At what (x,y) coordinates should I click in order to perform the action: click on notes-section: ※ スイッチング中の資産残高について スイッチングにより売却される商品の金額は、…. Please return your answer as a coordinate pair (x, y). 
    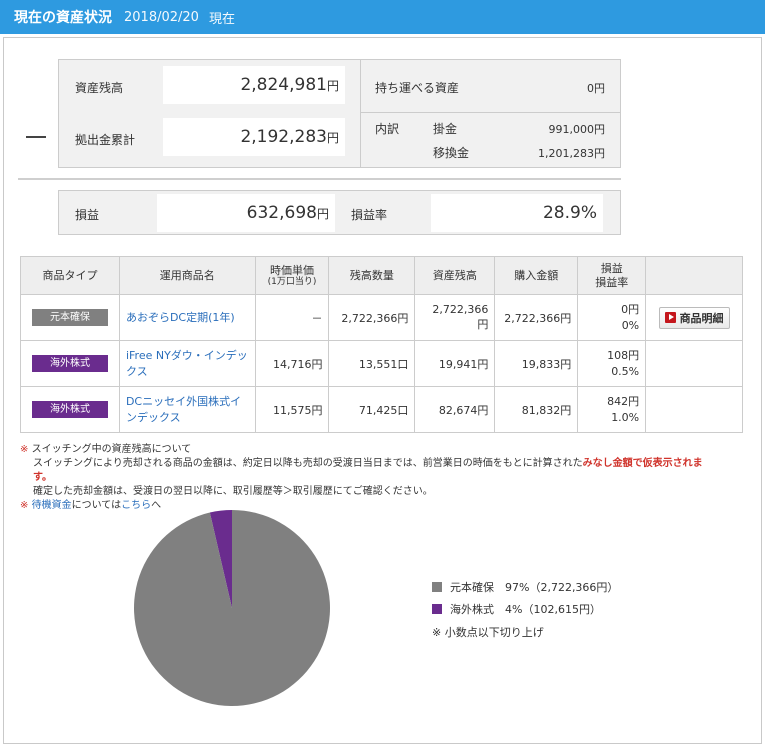
    Looking at the image, I should click on (370, 478).